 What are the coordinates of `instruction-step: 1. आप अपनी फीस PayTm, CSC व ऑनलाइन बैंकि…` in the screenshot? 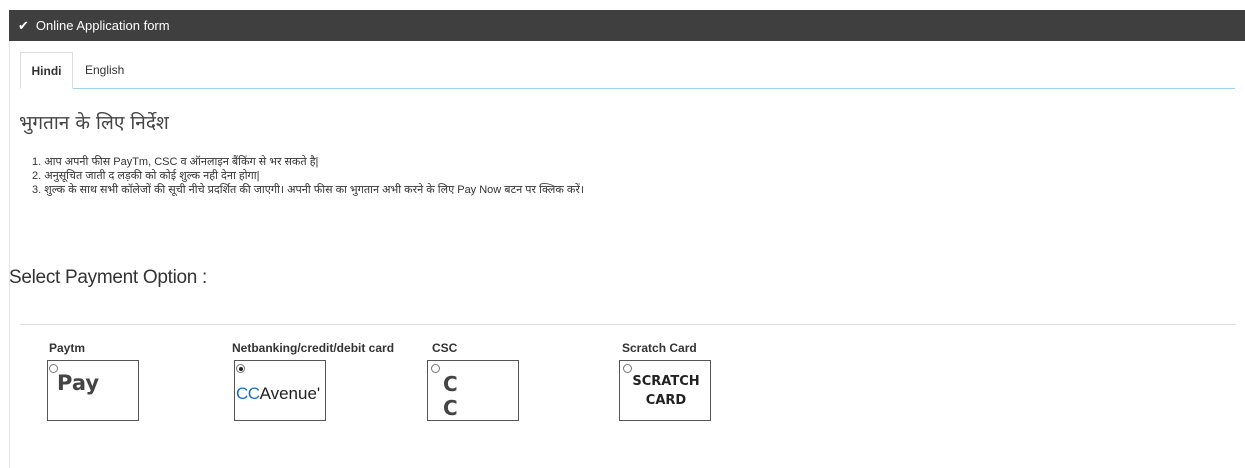 It's located at (175, 162).